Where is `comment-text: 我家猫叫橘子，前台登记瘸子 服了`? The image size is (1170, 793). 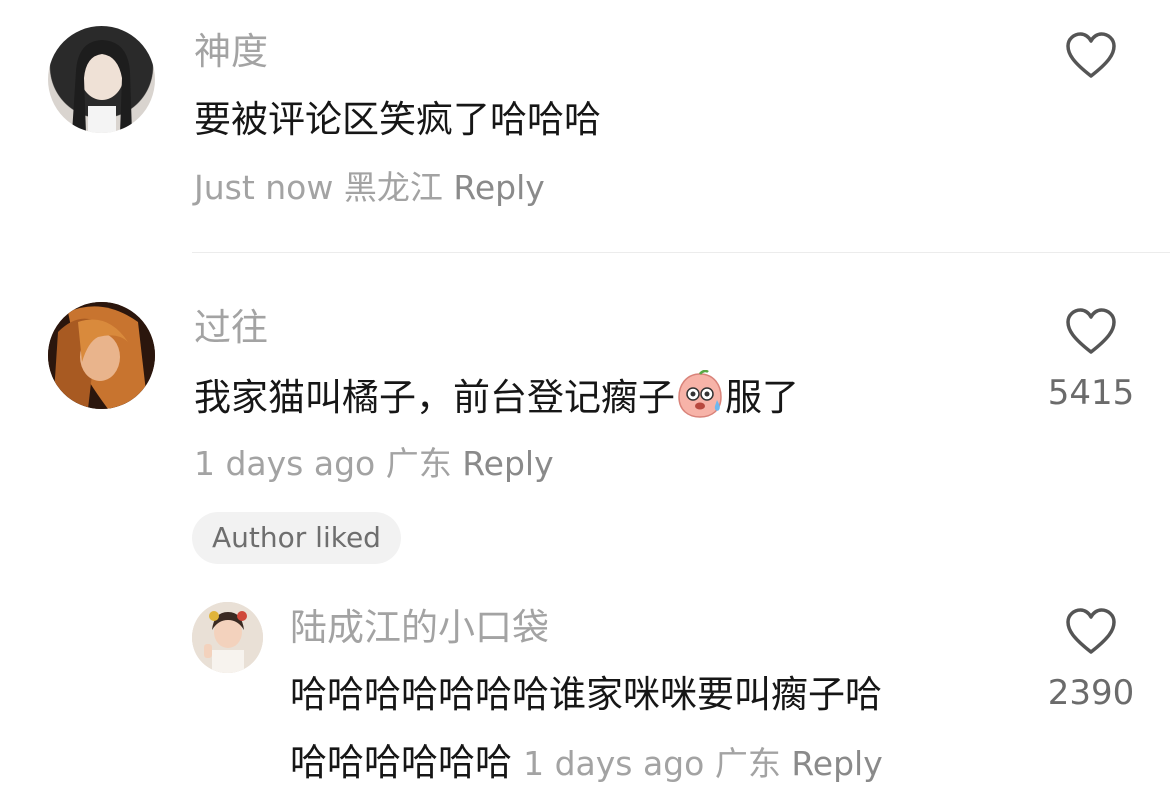
comment-text: 我家猫叫橘子，前台登记瘸子 服了 is located at coordinates (496, 396).